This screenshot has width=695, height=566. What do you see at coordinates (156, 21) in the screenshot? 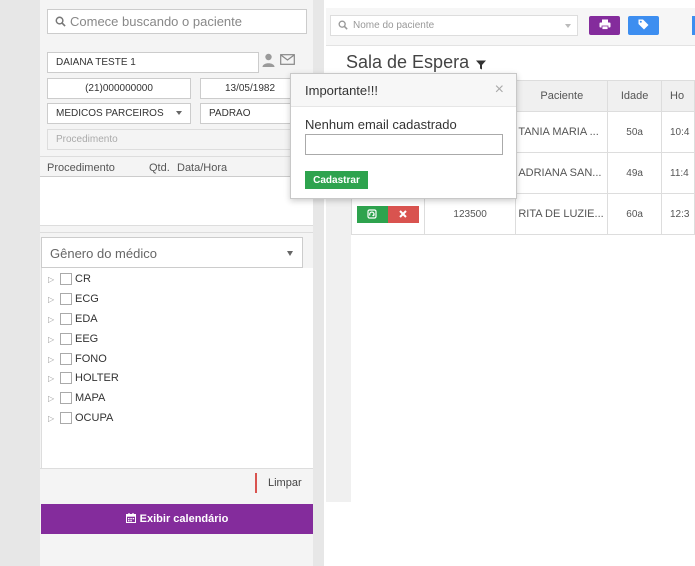
I see `patient-search-placeholder: Comece buscando o paciente` at bounding box center [156, 21].